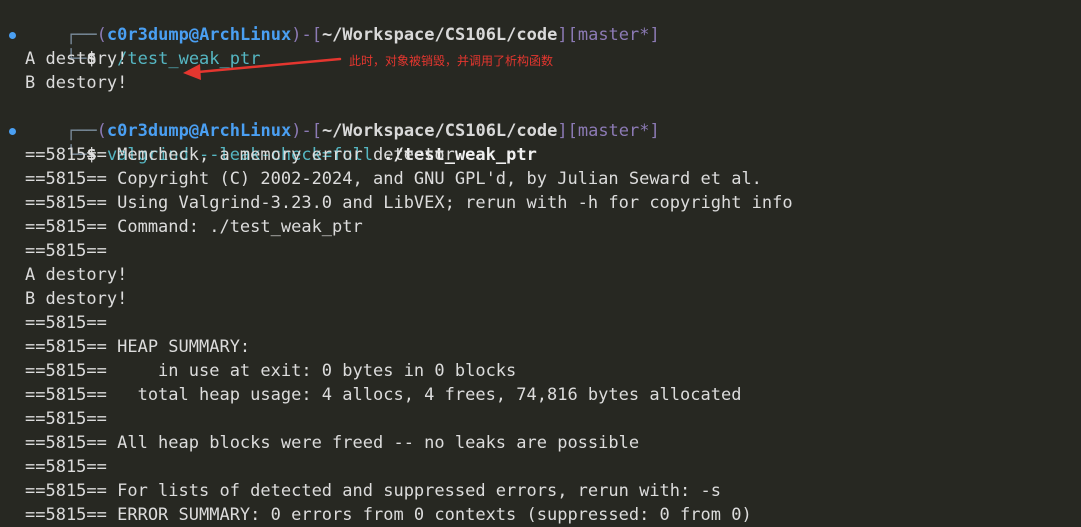 This screenshot has width=1081, height=527. Describe the element at coordinates (316, 35) in the screenshot. I see `prompt-path-open: [` at that location.